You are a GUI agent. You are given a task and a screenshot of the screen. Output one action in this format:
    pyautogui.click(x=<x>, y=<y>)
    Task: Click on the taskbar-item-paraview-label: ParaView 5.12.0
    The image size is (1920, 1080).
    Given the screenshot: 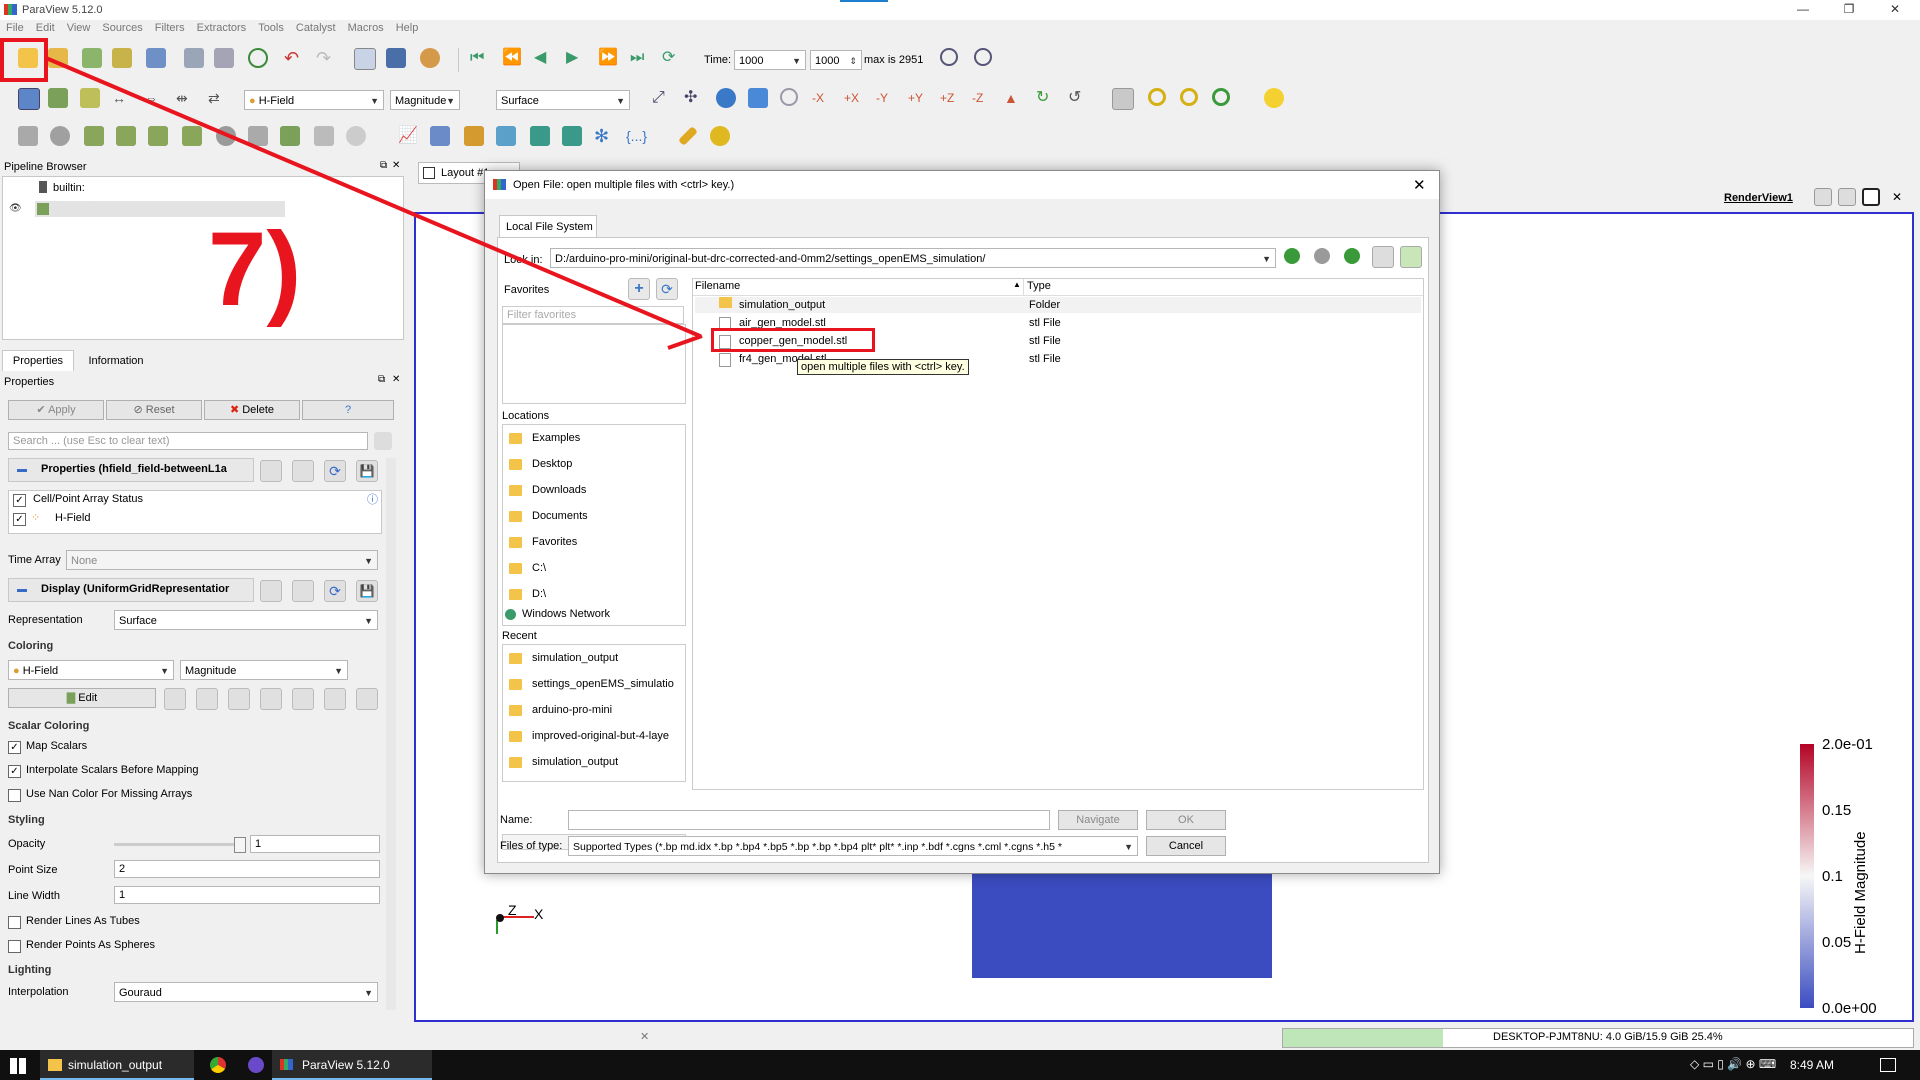 What is the action you would take?
    pyautogui.click(x=346, y=1065)
    